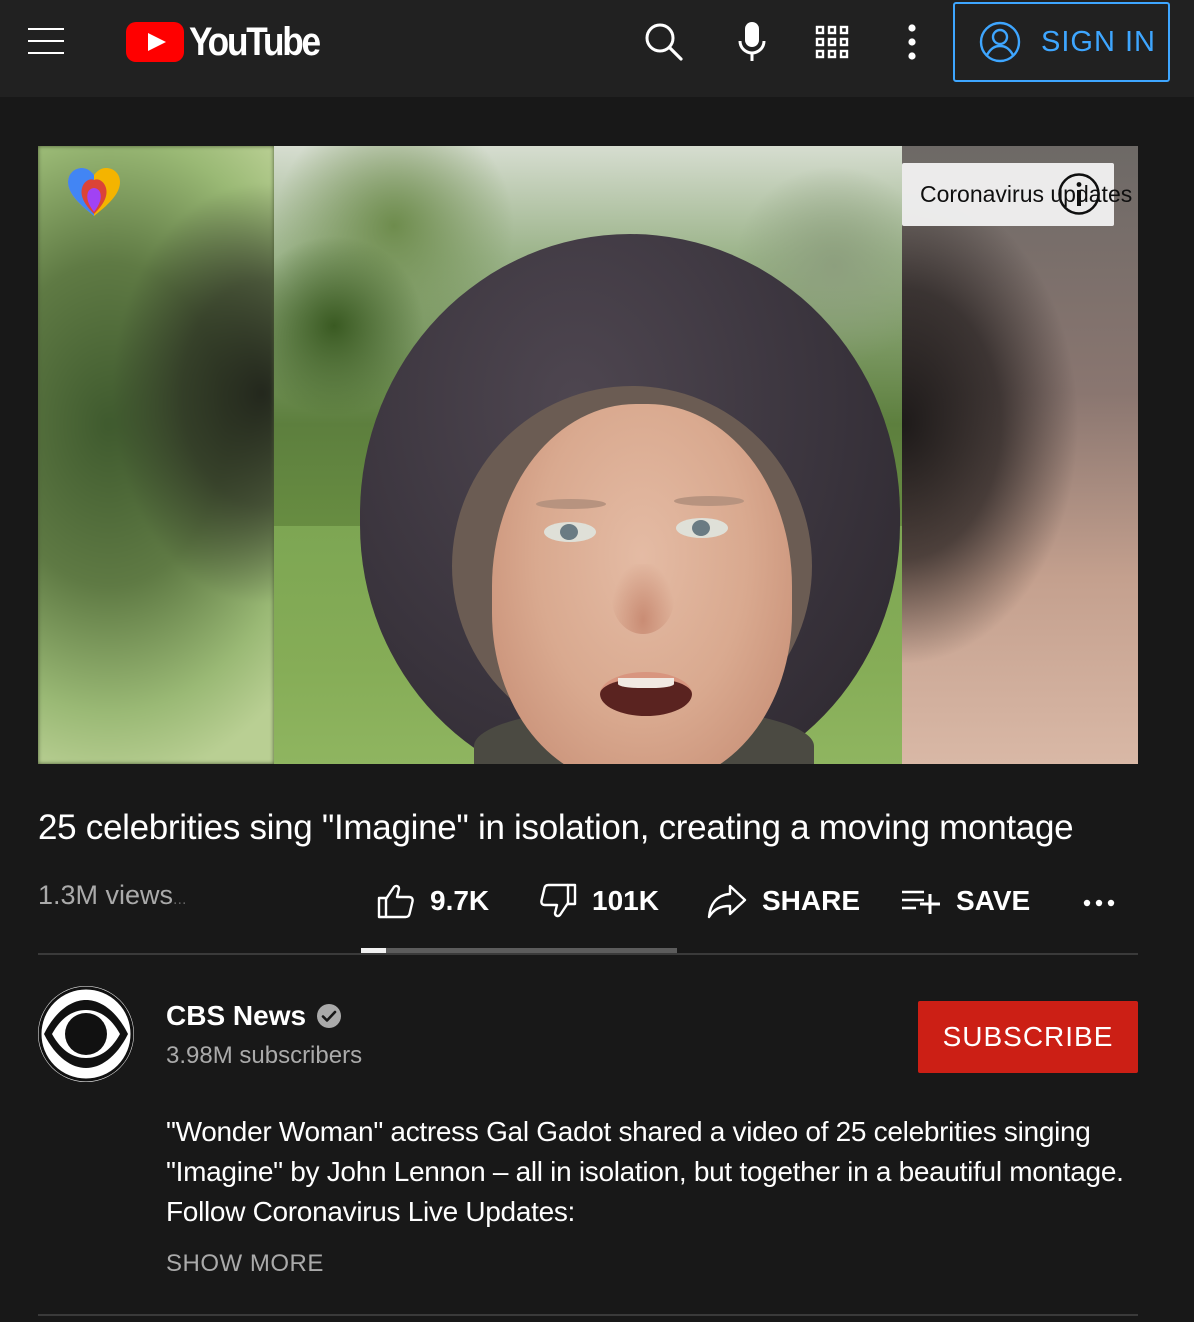  What do you see at coordinates (993, 900) in the screenshot?
I see `save-label: SAVE` at bounding box center [993, 900].